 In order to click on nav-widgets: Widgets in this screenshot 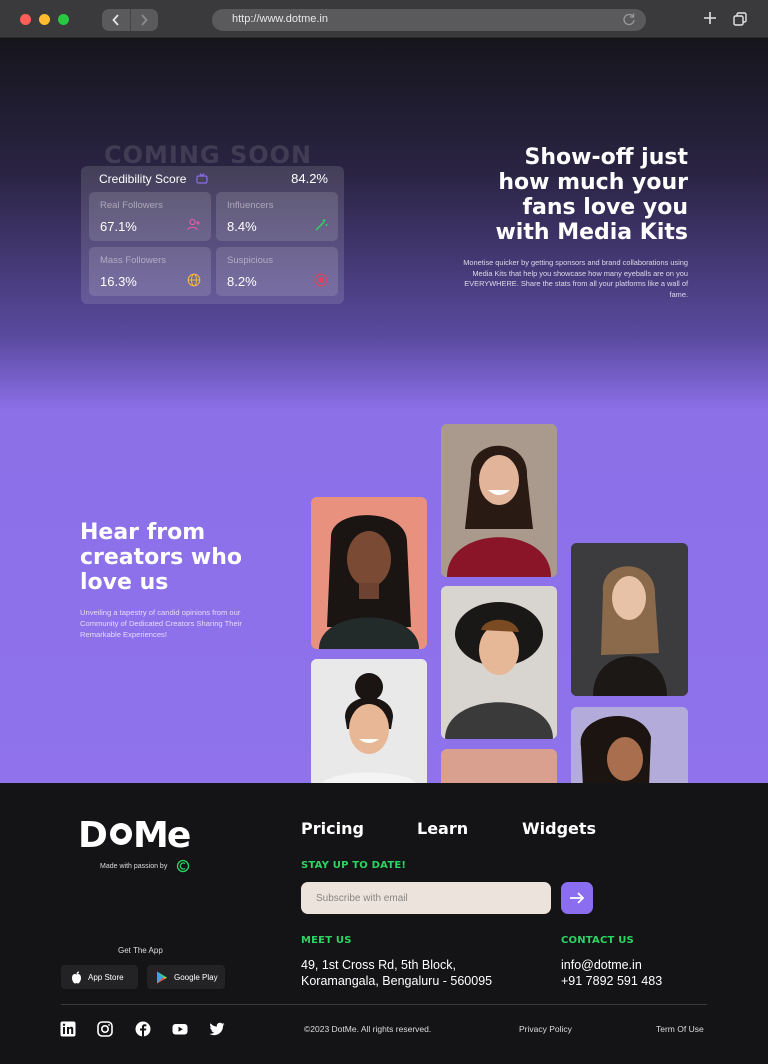, I will do `click(559, 828)`.